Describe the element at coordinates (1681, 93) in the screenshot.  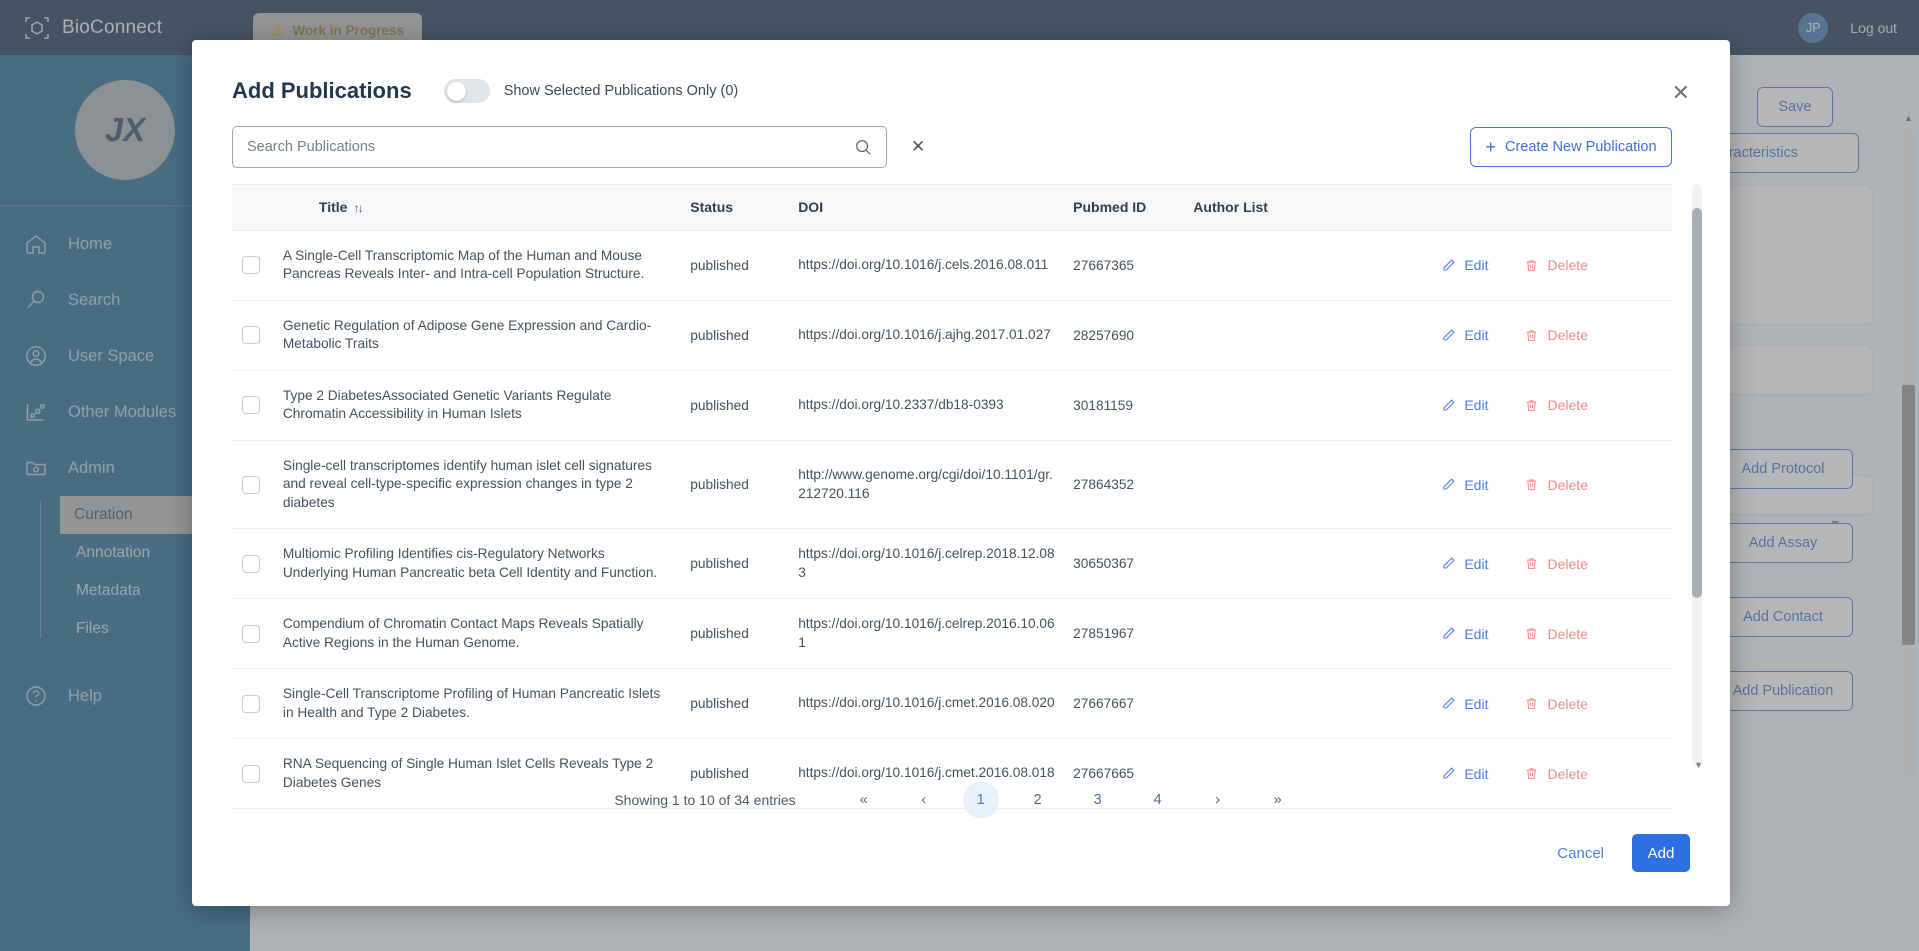
I see `close-icon: ✕` at that location.